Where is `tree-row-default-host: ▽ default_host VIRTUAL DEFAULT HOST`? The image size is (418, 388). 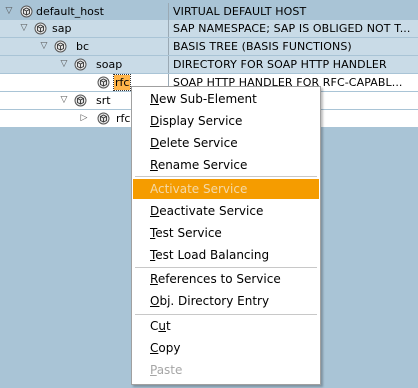
tree-row-default-host: ▽ default_host VIRTUAL DEFAULT HOST is located at coordinates (209, 11).